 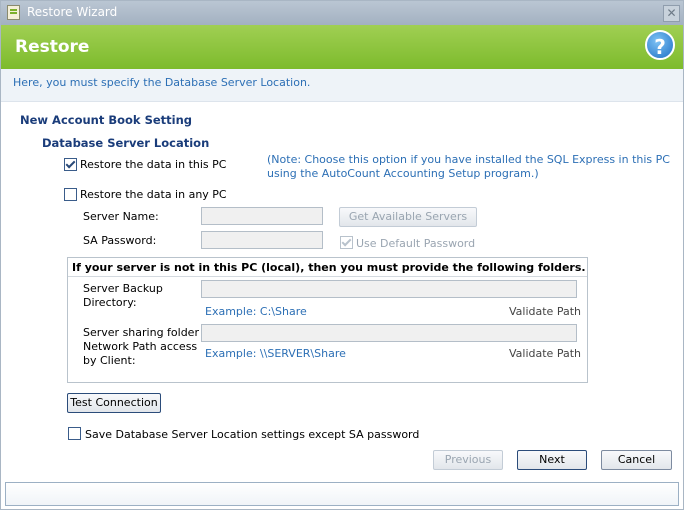 What do you see at coordinates (636, 460) in the screenshot?
I see `cancel-button: Cancel` at bounding box center [636, 460].